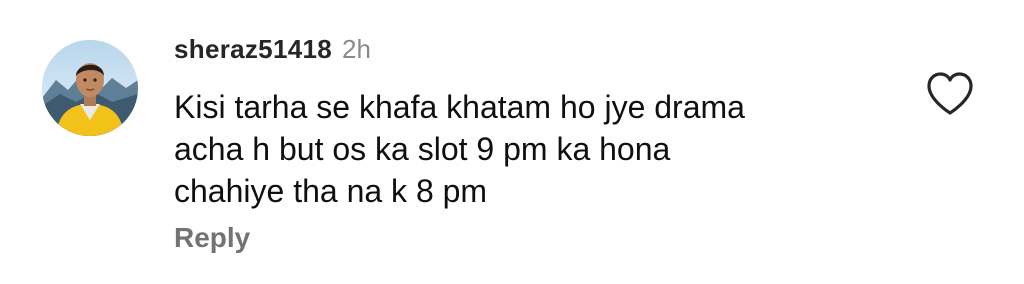 This screenshot has height=284, width=1024. Describe the element at coordinates (253, 49) in the screenshot. I see `username-link: sheraz51418` at that location.